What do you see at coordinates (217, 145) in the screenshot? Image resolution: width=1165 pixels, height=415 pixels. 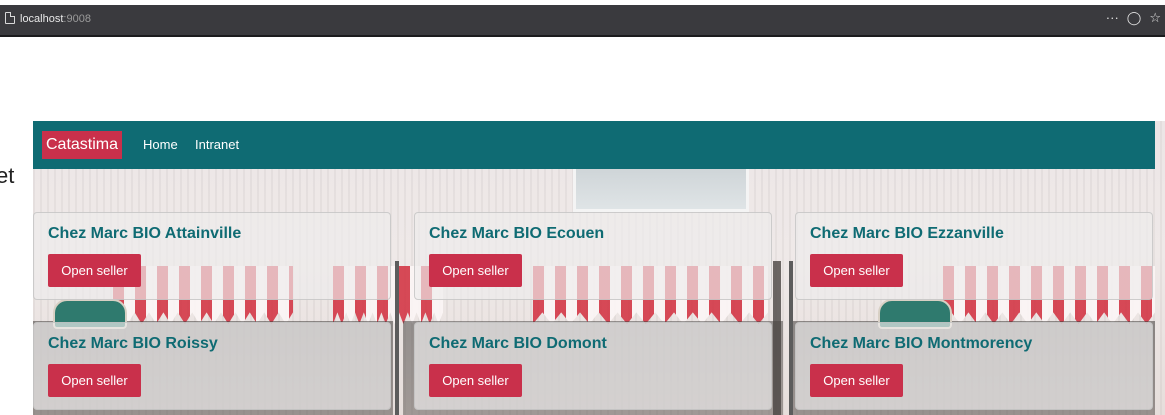 I see `nav-link-intranet: Intranet` at bounding box center [217, 145].